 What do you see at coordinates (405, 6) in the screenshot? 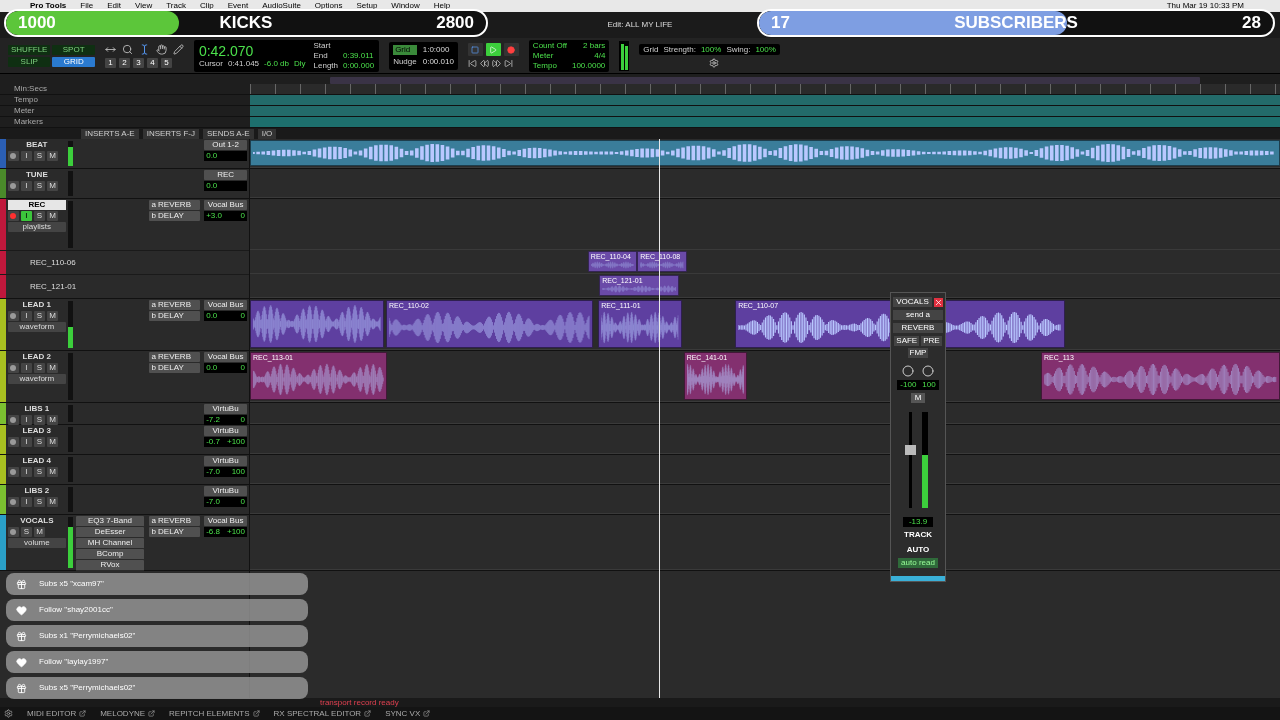
I see `menu-item: Window` at bounding box center [405, 6].